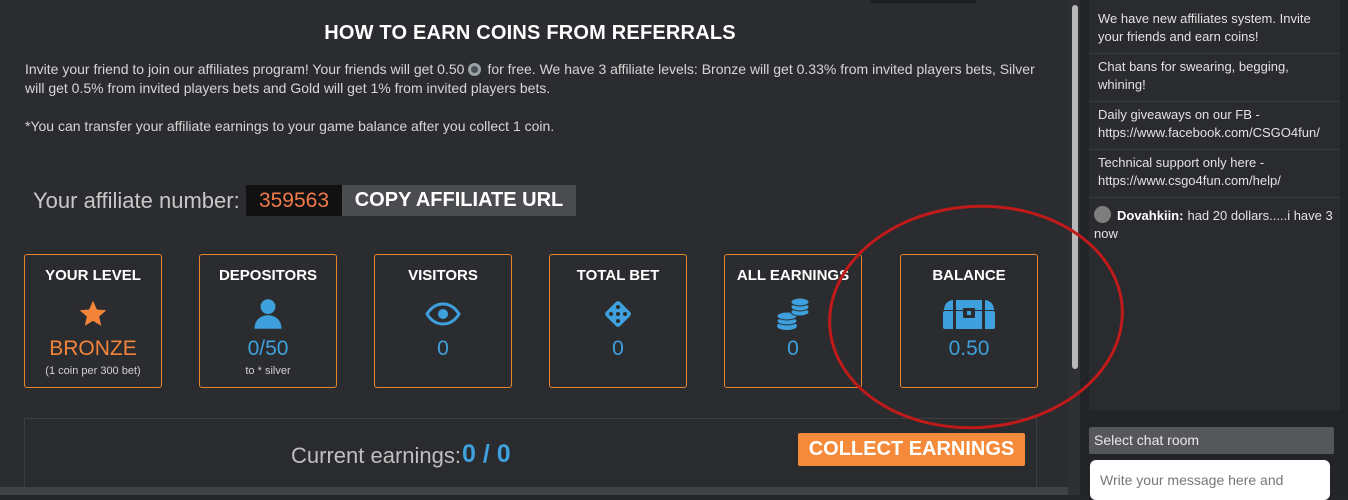 The width and height of the screenshot is (1348, 500). I want to click on stat-card-visitors: VISITORS 0, so click(443, 321).